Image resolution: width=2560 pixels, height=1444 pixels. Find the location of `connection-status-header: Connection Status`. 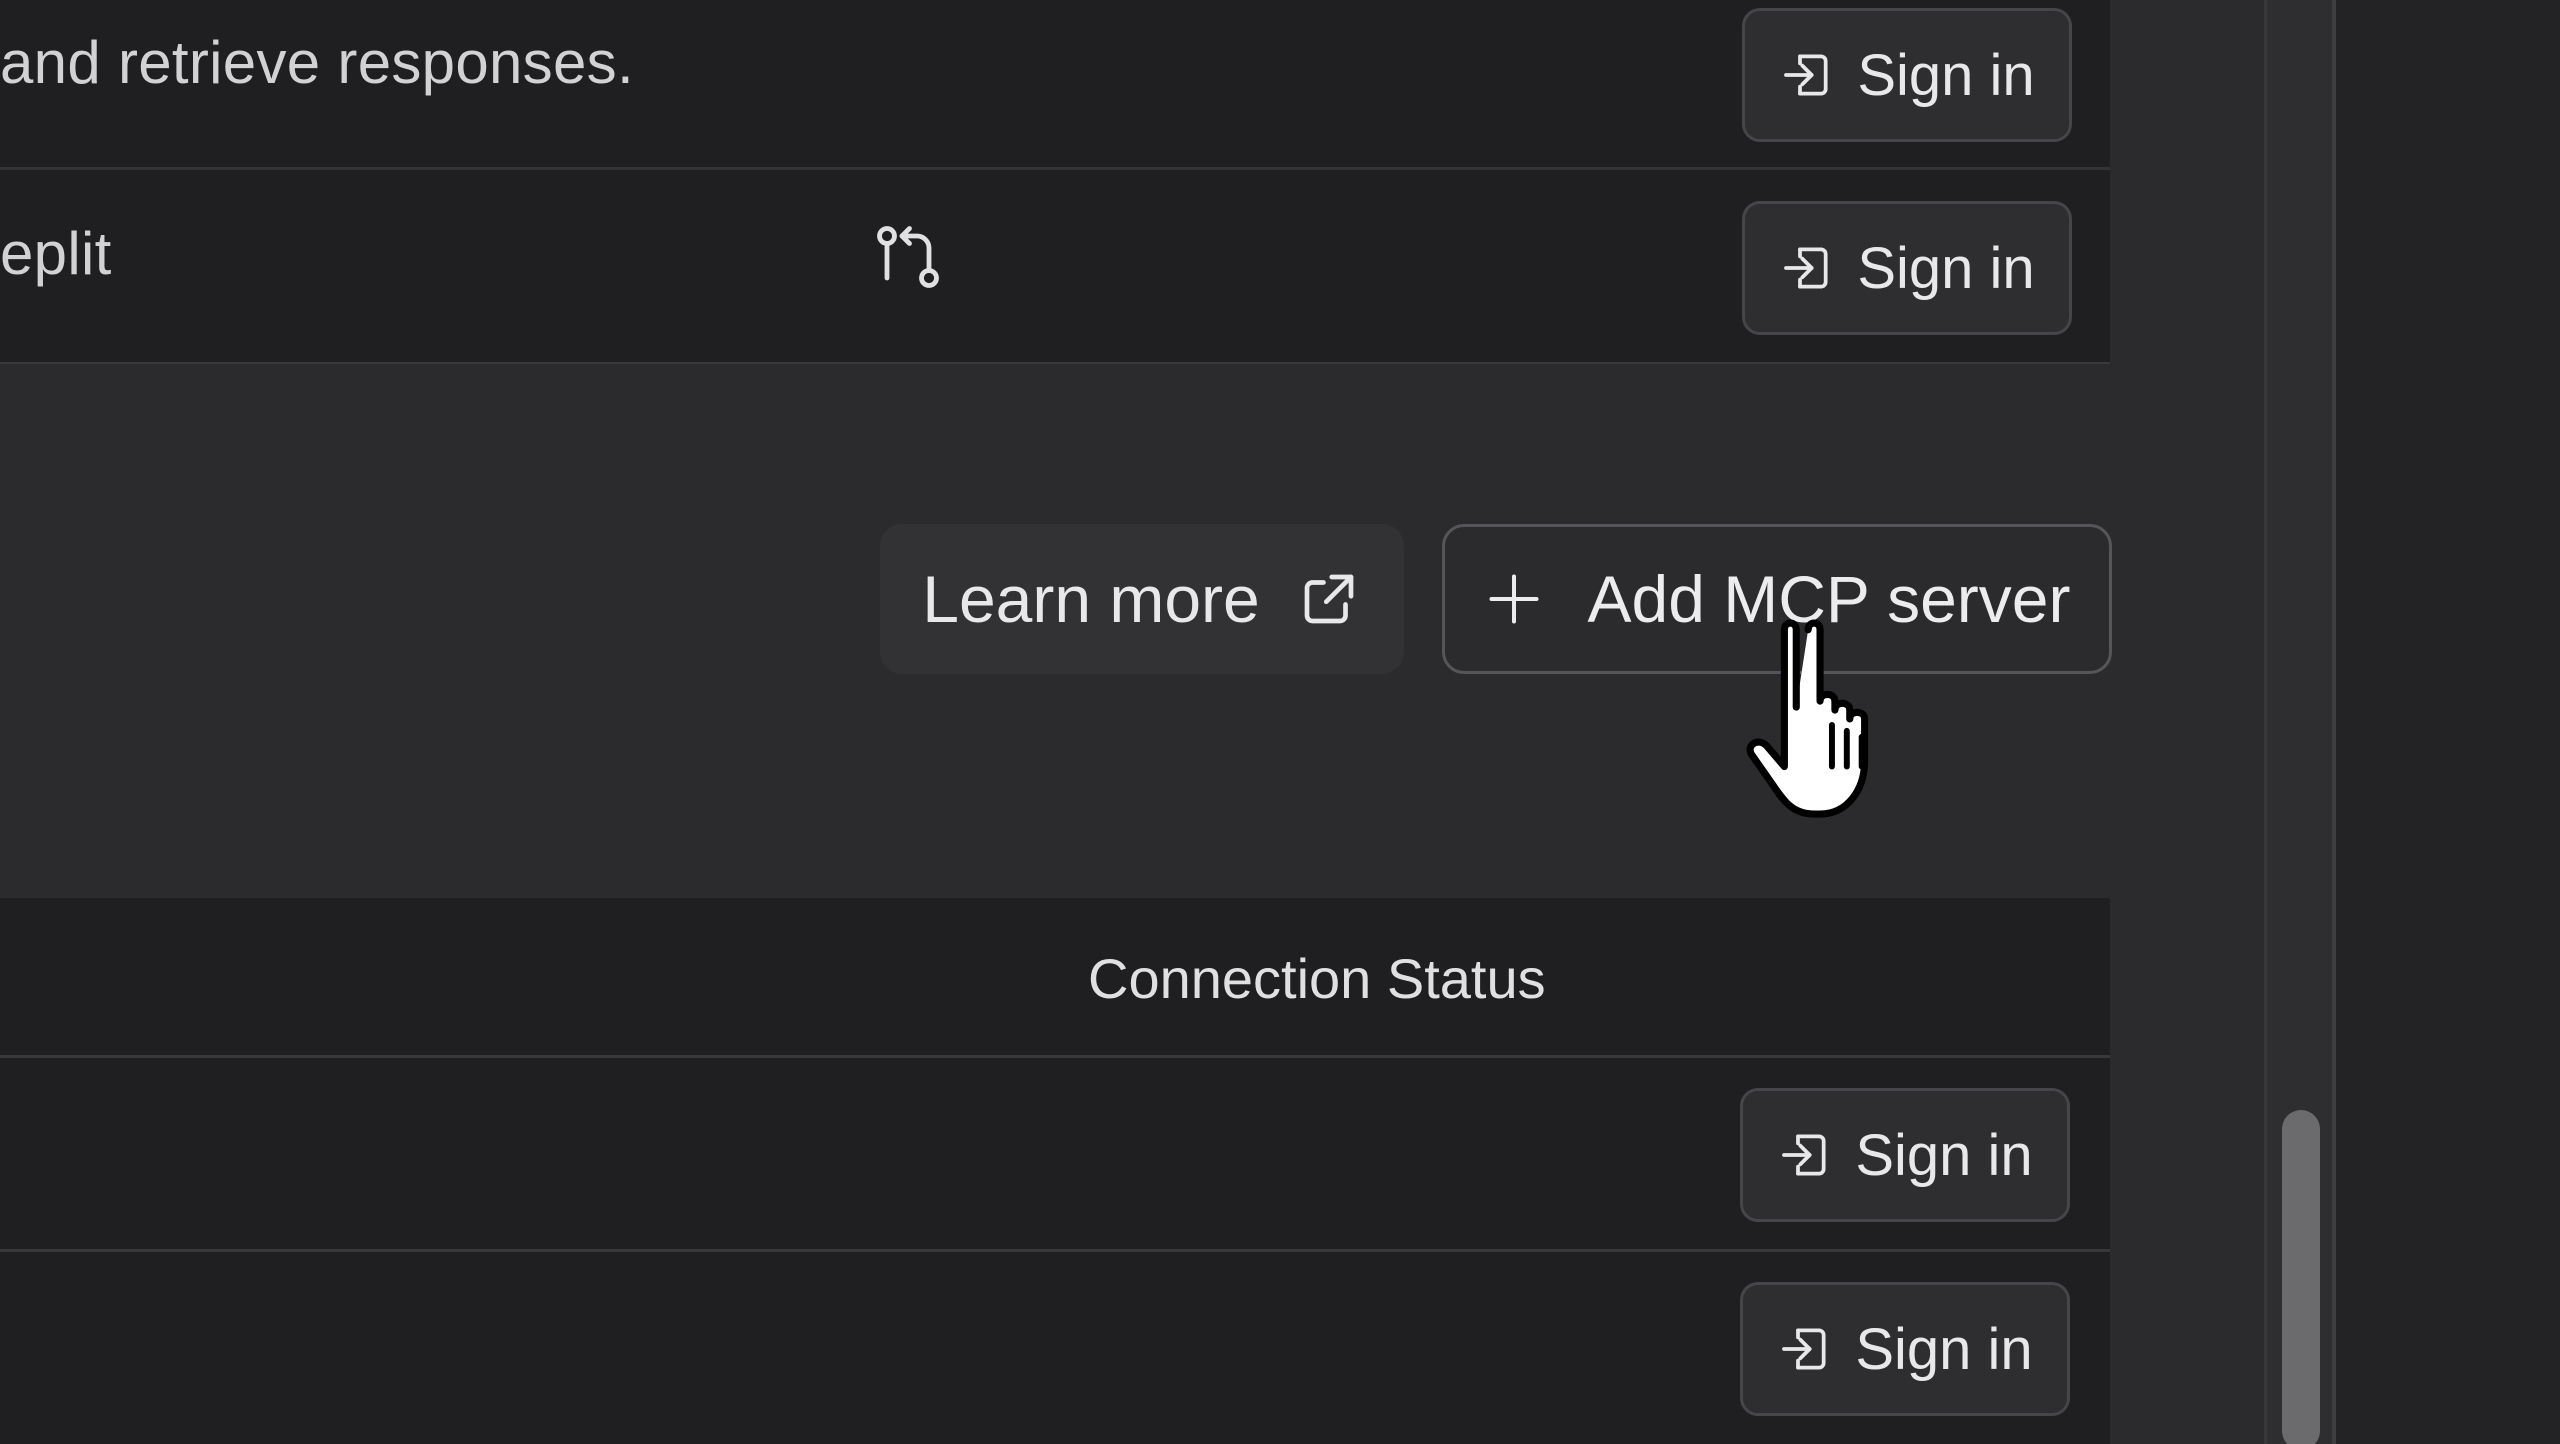

connection-status-header: Connection Status is located at coordinates (1317, 978).